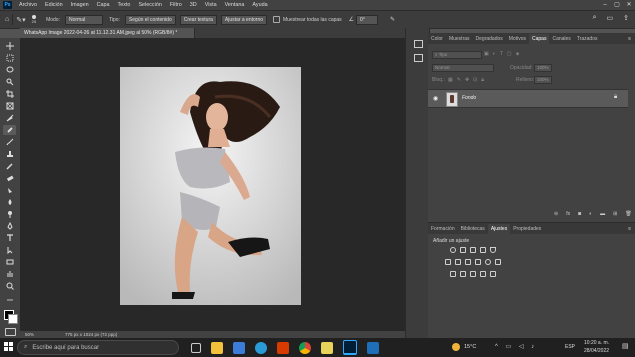 This screenshot has width=635, height=357. I want to click on taskbar-search-input: ⌕ Escribe aquí para buscar, so click(98, 347).